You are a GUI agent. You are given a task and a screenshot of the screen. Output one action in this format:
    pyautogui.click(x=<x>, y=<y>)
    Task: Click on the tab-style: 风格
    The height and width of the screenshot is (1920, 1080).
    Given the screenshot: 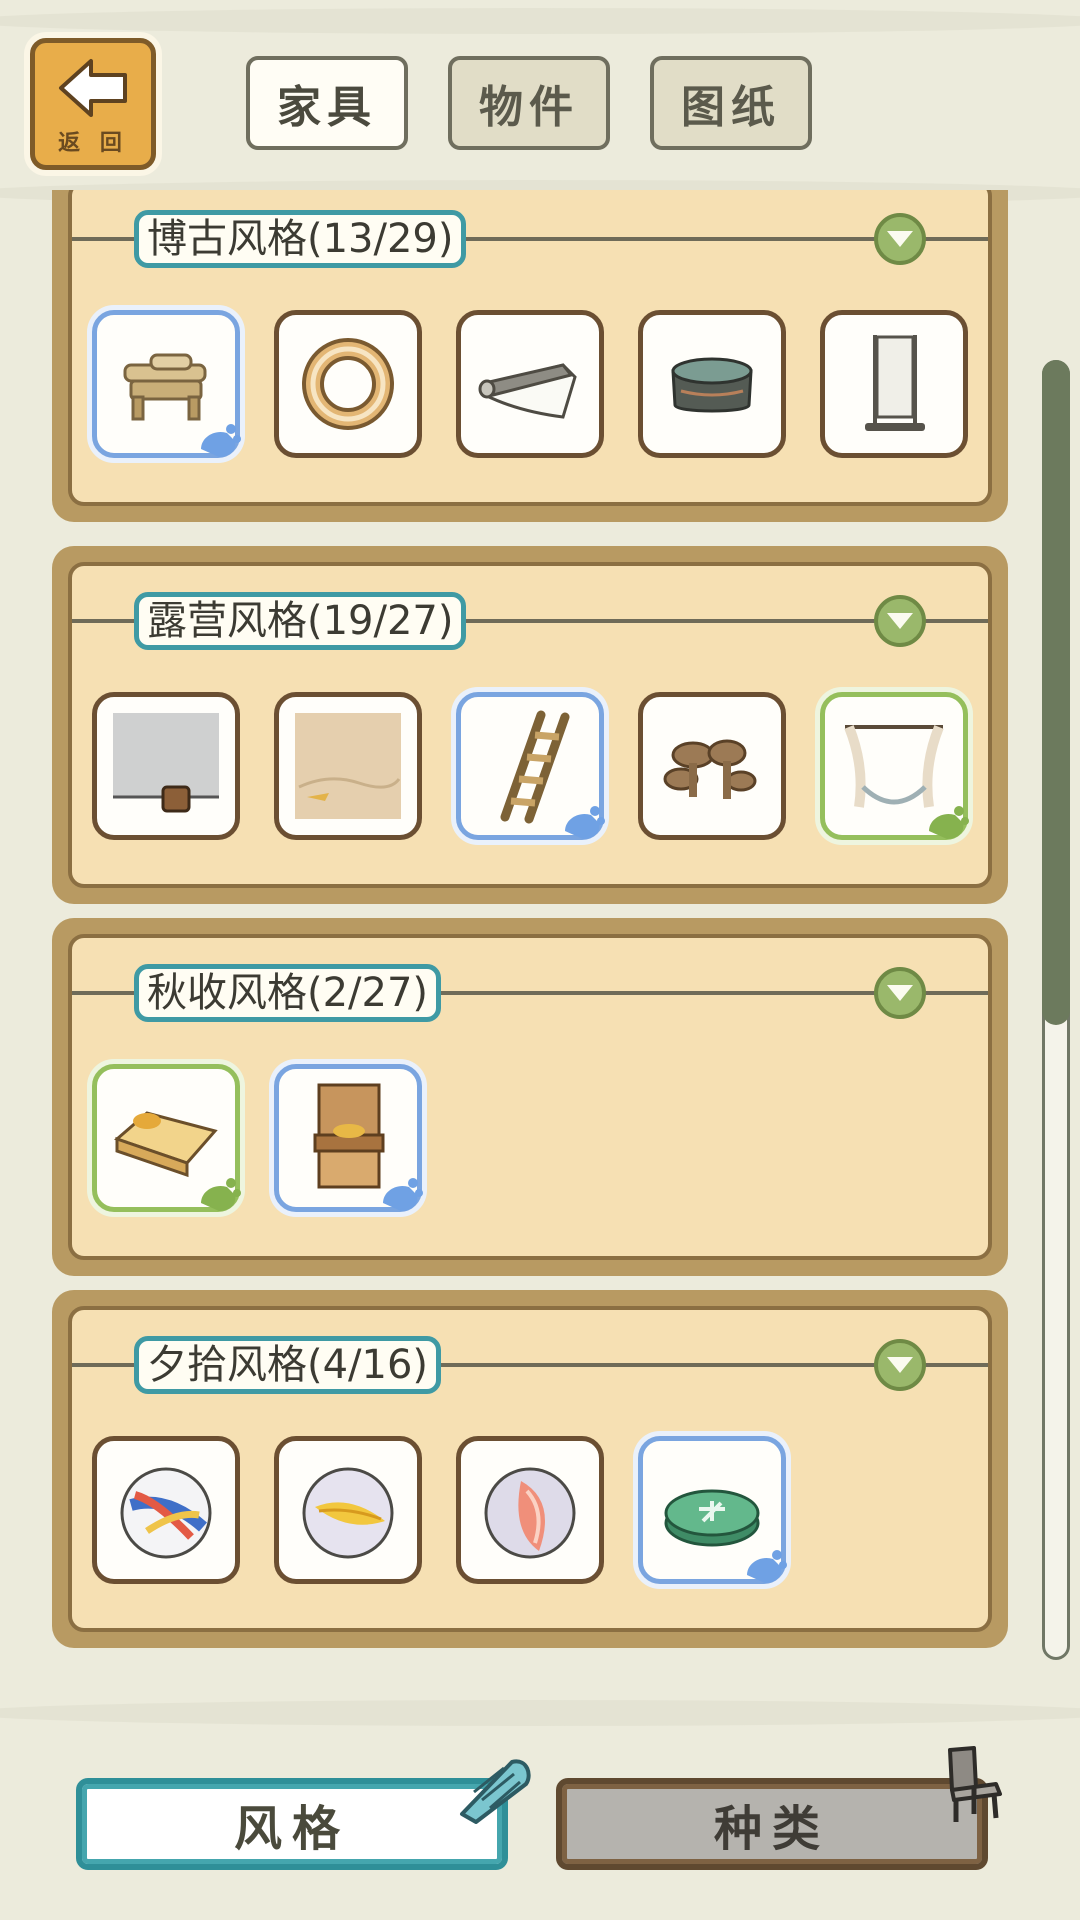 What is the action you would take?
    pyautogui.click(x=292, y=1824)
    